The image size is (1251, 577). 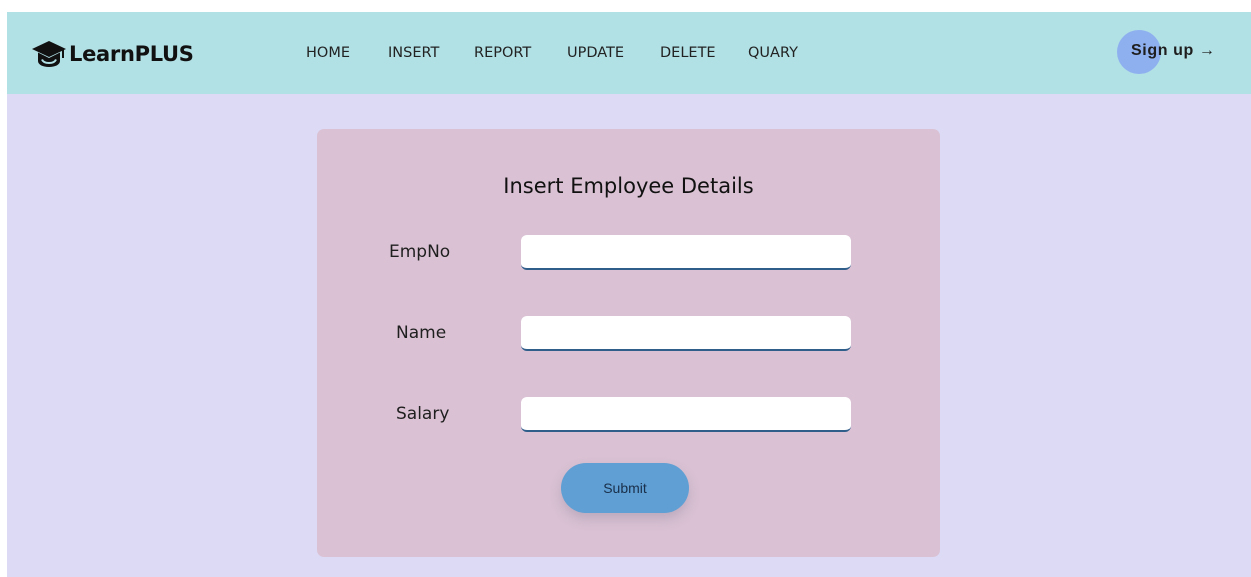 I want to click on nav-link-delete: DELETE, so click(x=688, y=53).